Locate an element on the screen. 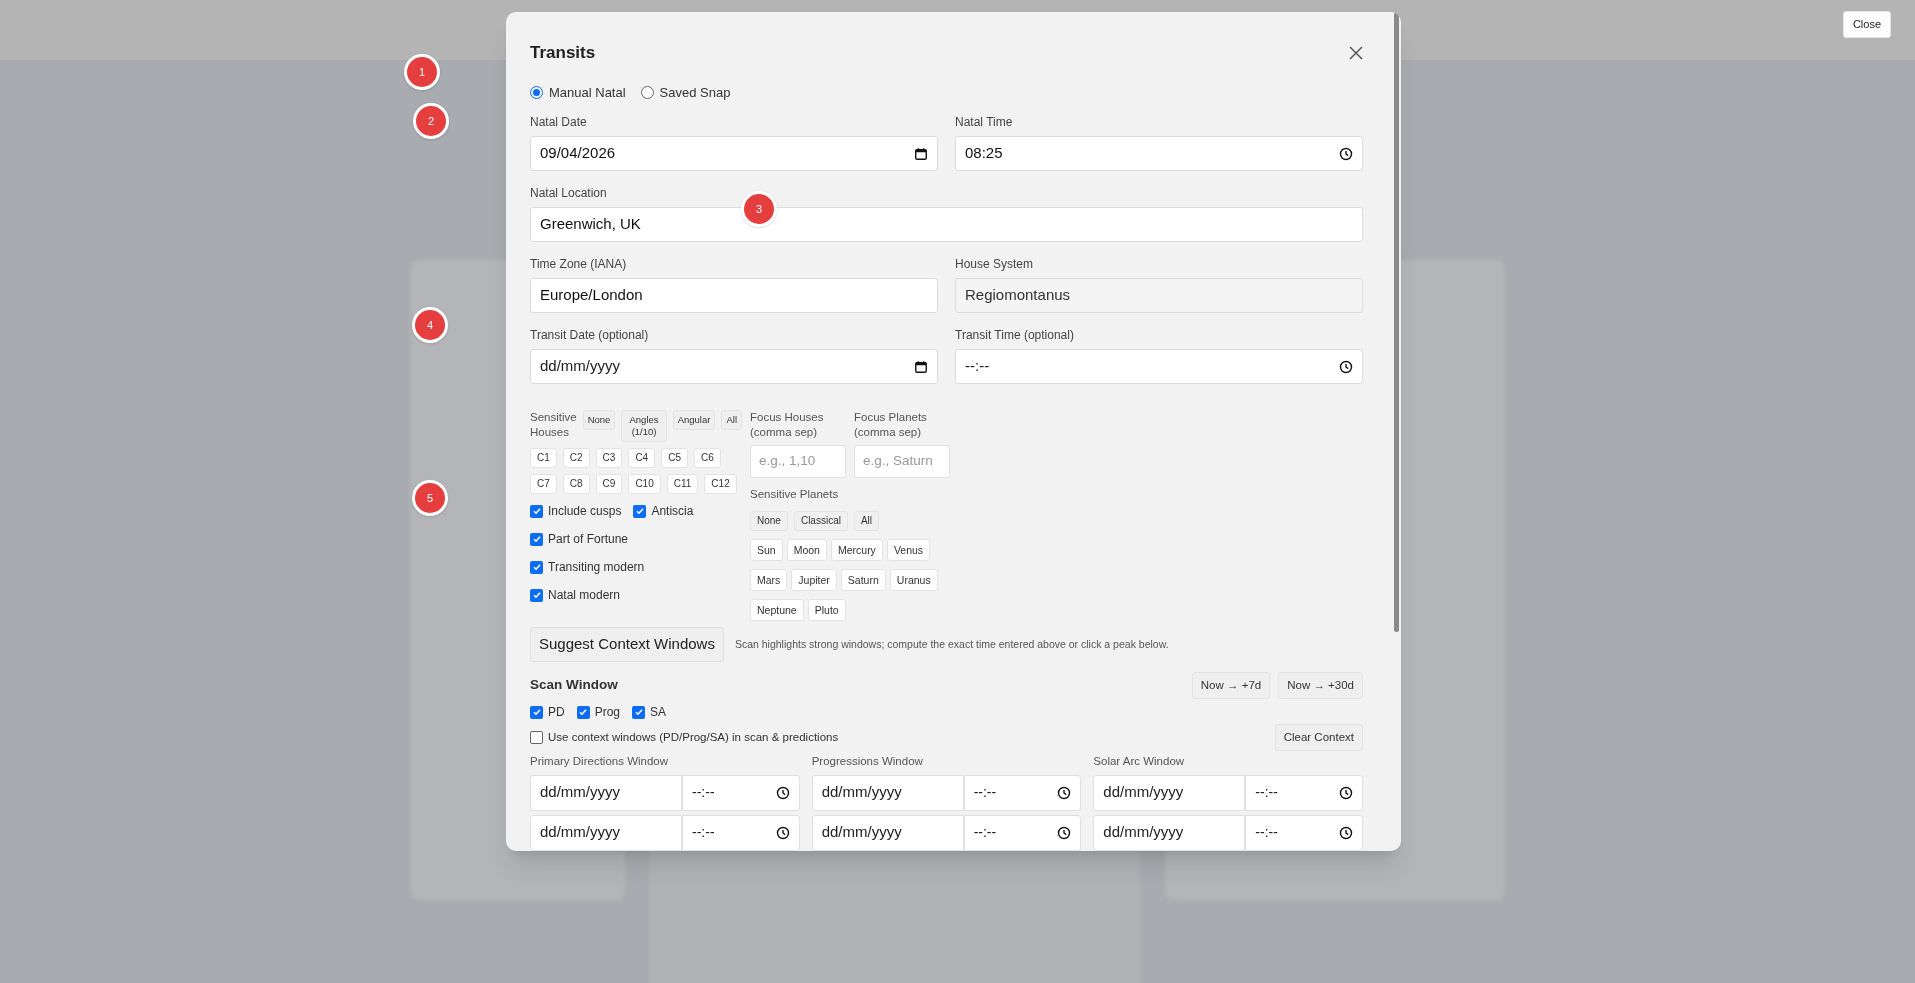 This screenshot has width=1915, height=983. checkbox-label: Include cusps is located at coordinates (585, 511).